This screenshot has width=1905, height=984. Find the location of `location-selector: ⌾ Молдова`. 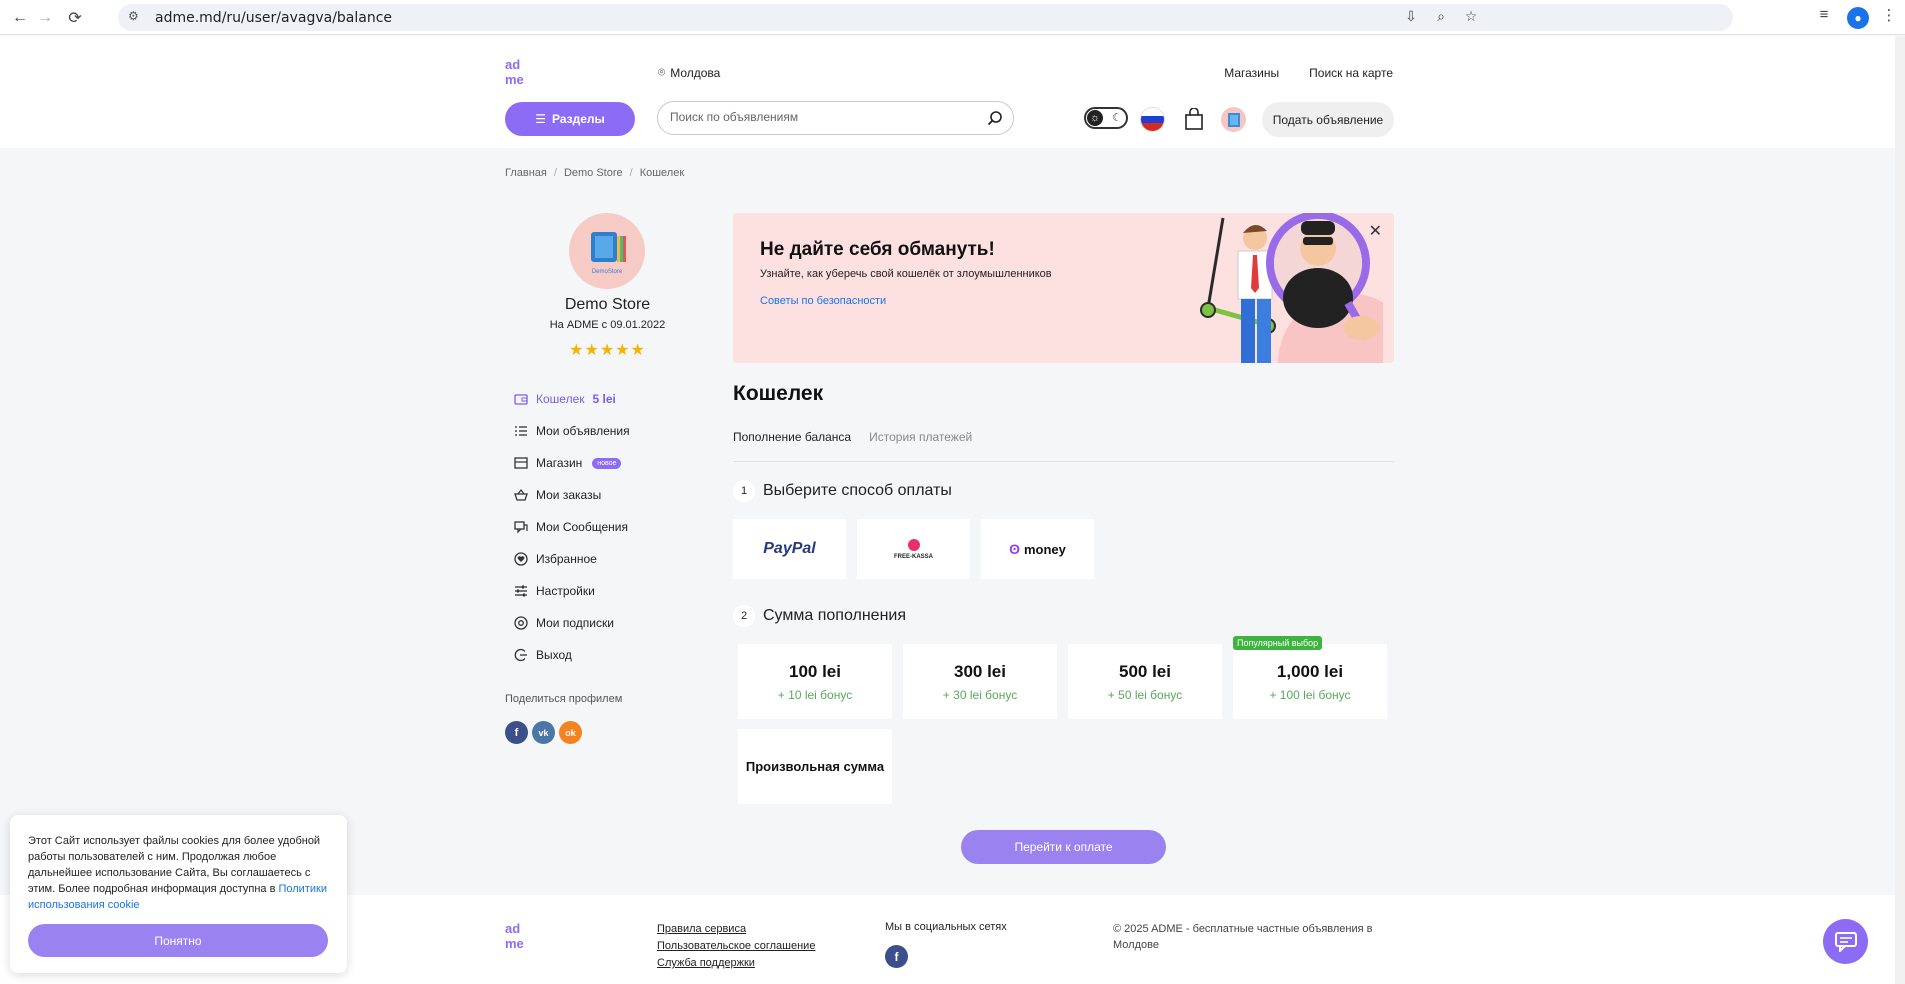

location-selector: ⌾ Молдова is located at coordinates (689, 72).